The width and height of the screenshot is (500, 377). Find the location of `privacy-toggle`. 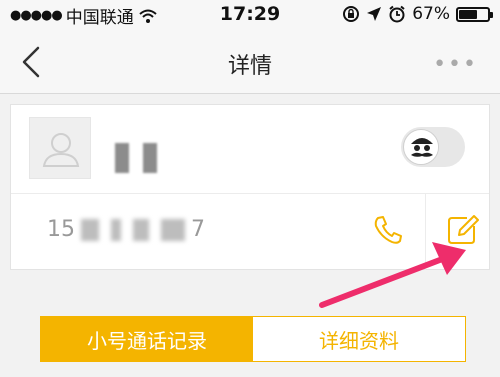

privacy-toggle is located at coordinates (433, 147).